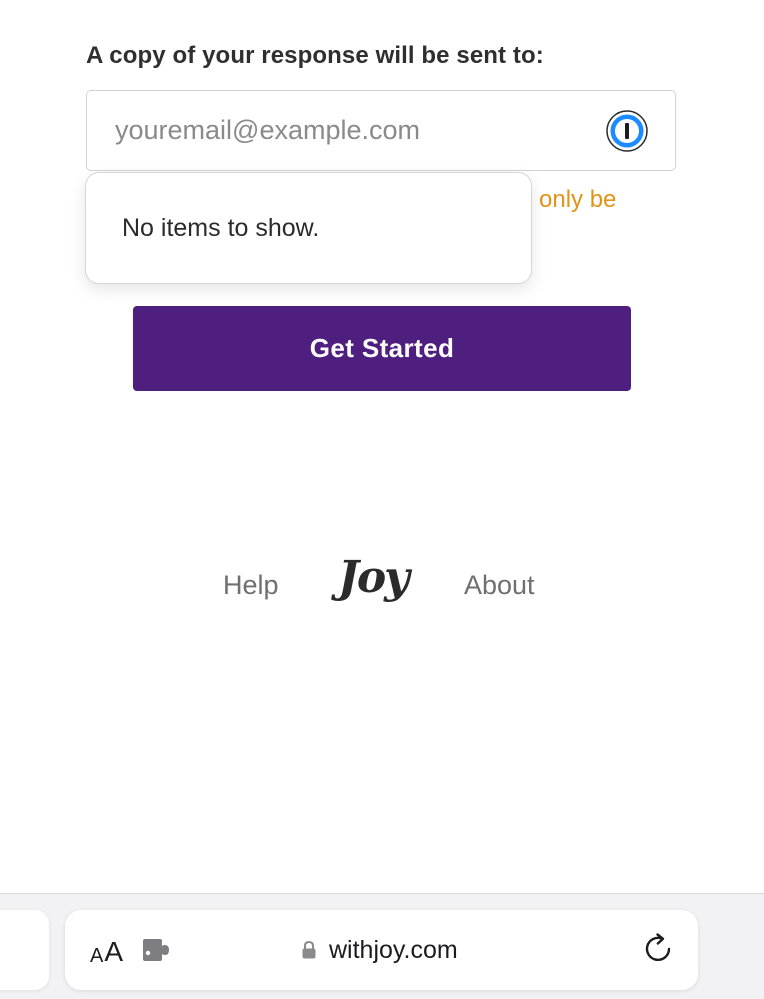  I want to click on form-label: A copy of your response will be sent to:, so click(315, 55).